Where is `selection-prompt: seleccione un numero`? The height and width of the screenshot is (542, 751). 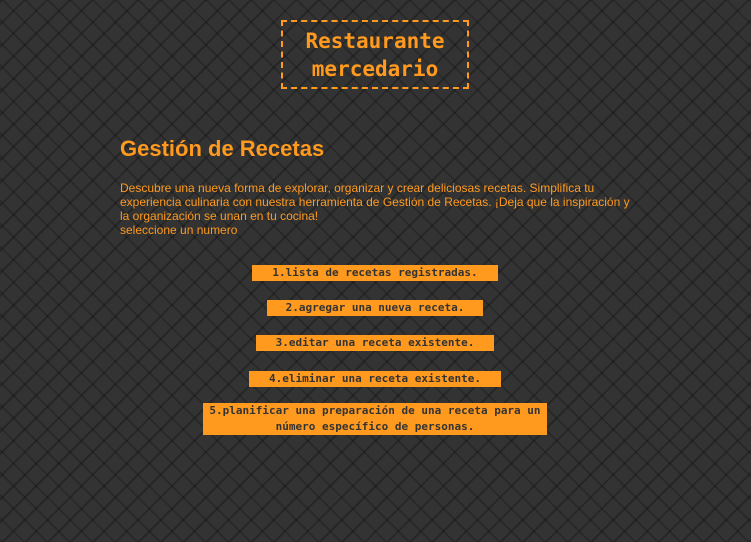 selection-prompt: seleccione un numero is located at coordinates (179, 230).